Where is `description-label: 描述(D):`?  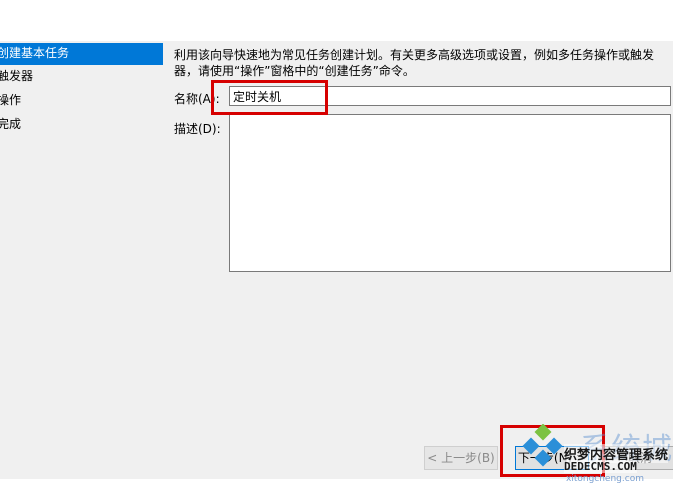
description-label: 描述(D): is located at coordinates (197, 129).